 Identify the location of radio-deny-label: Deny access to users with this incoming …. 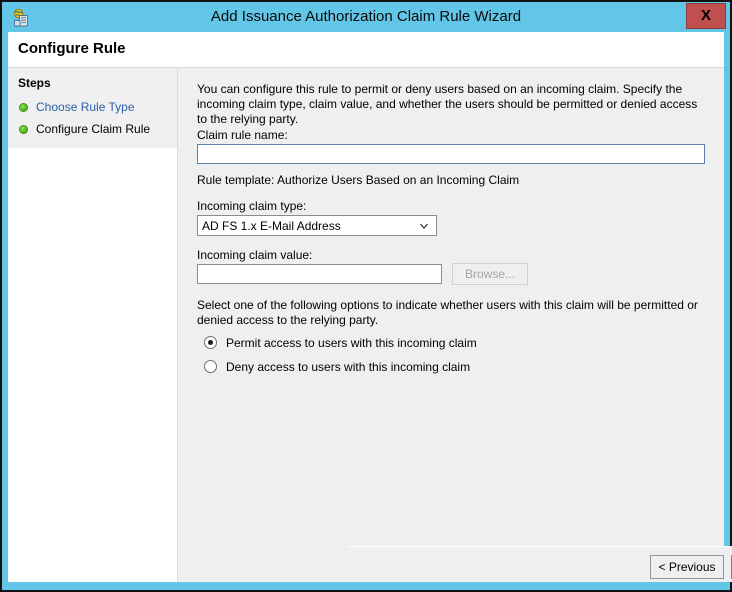
(348, 367).